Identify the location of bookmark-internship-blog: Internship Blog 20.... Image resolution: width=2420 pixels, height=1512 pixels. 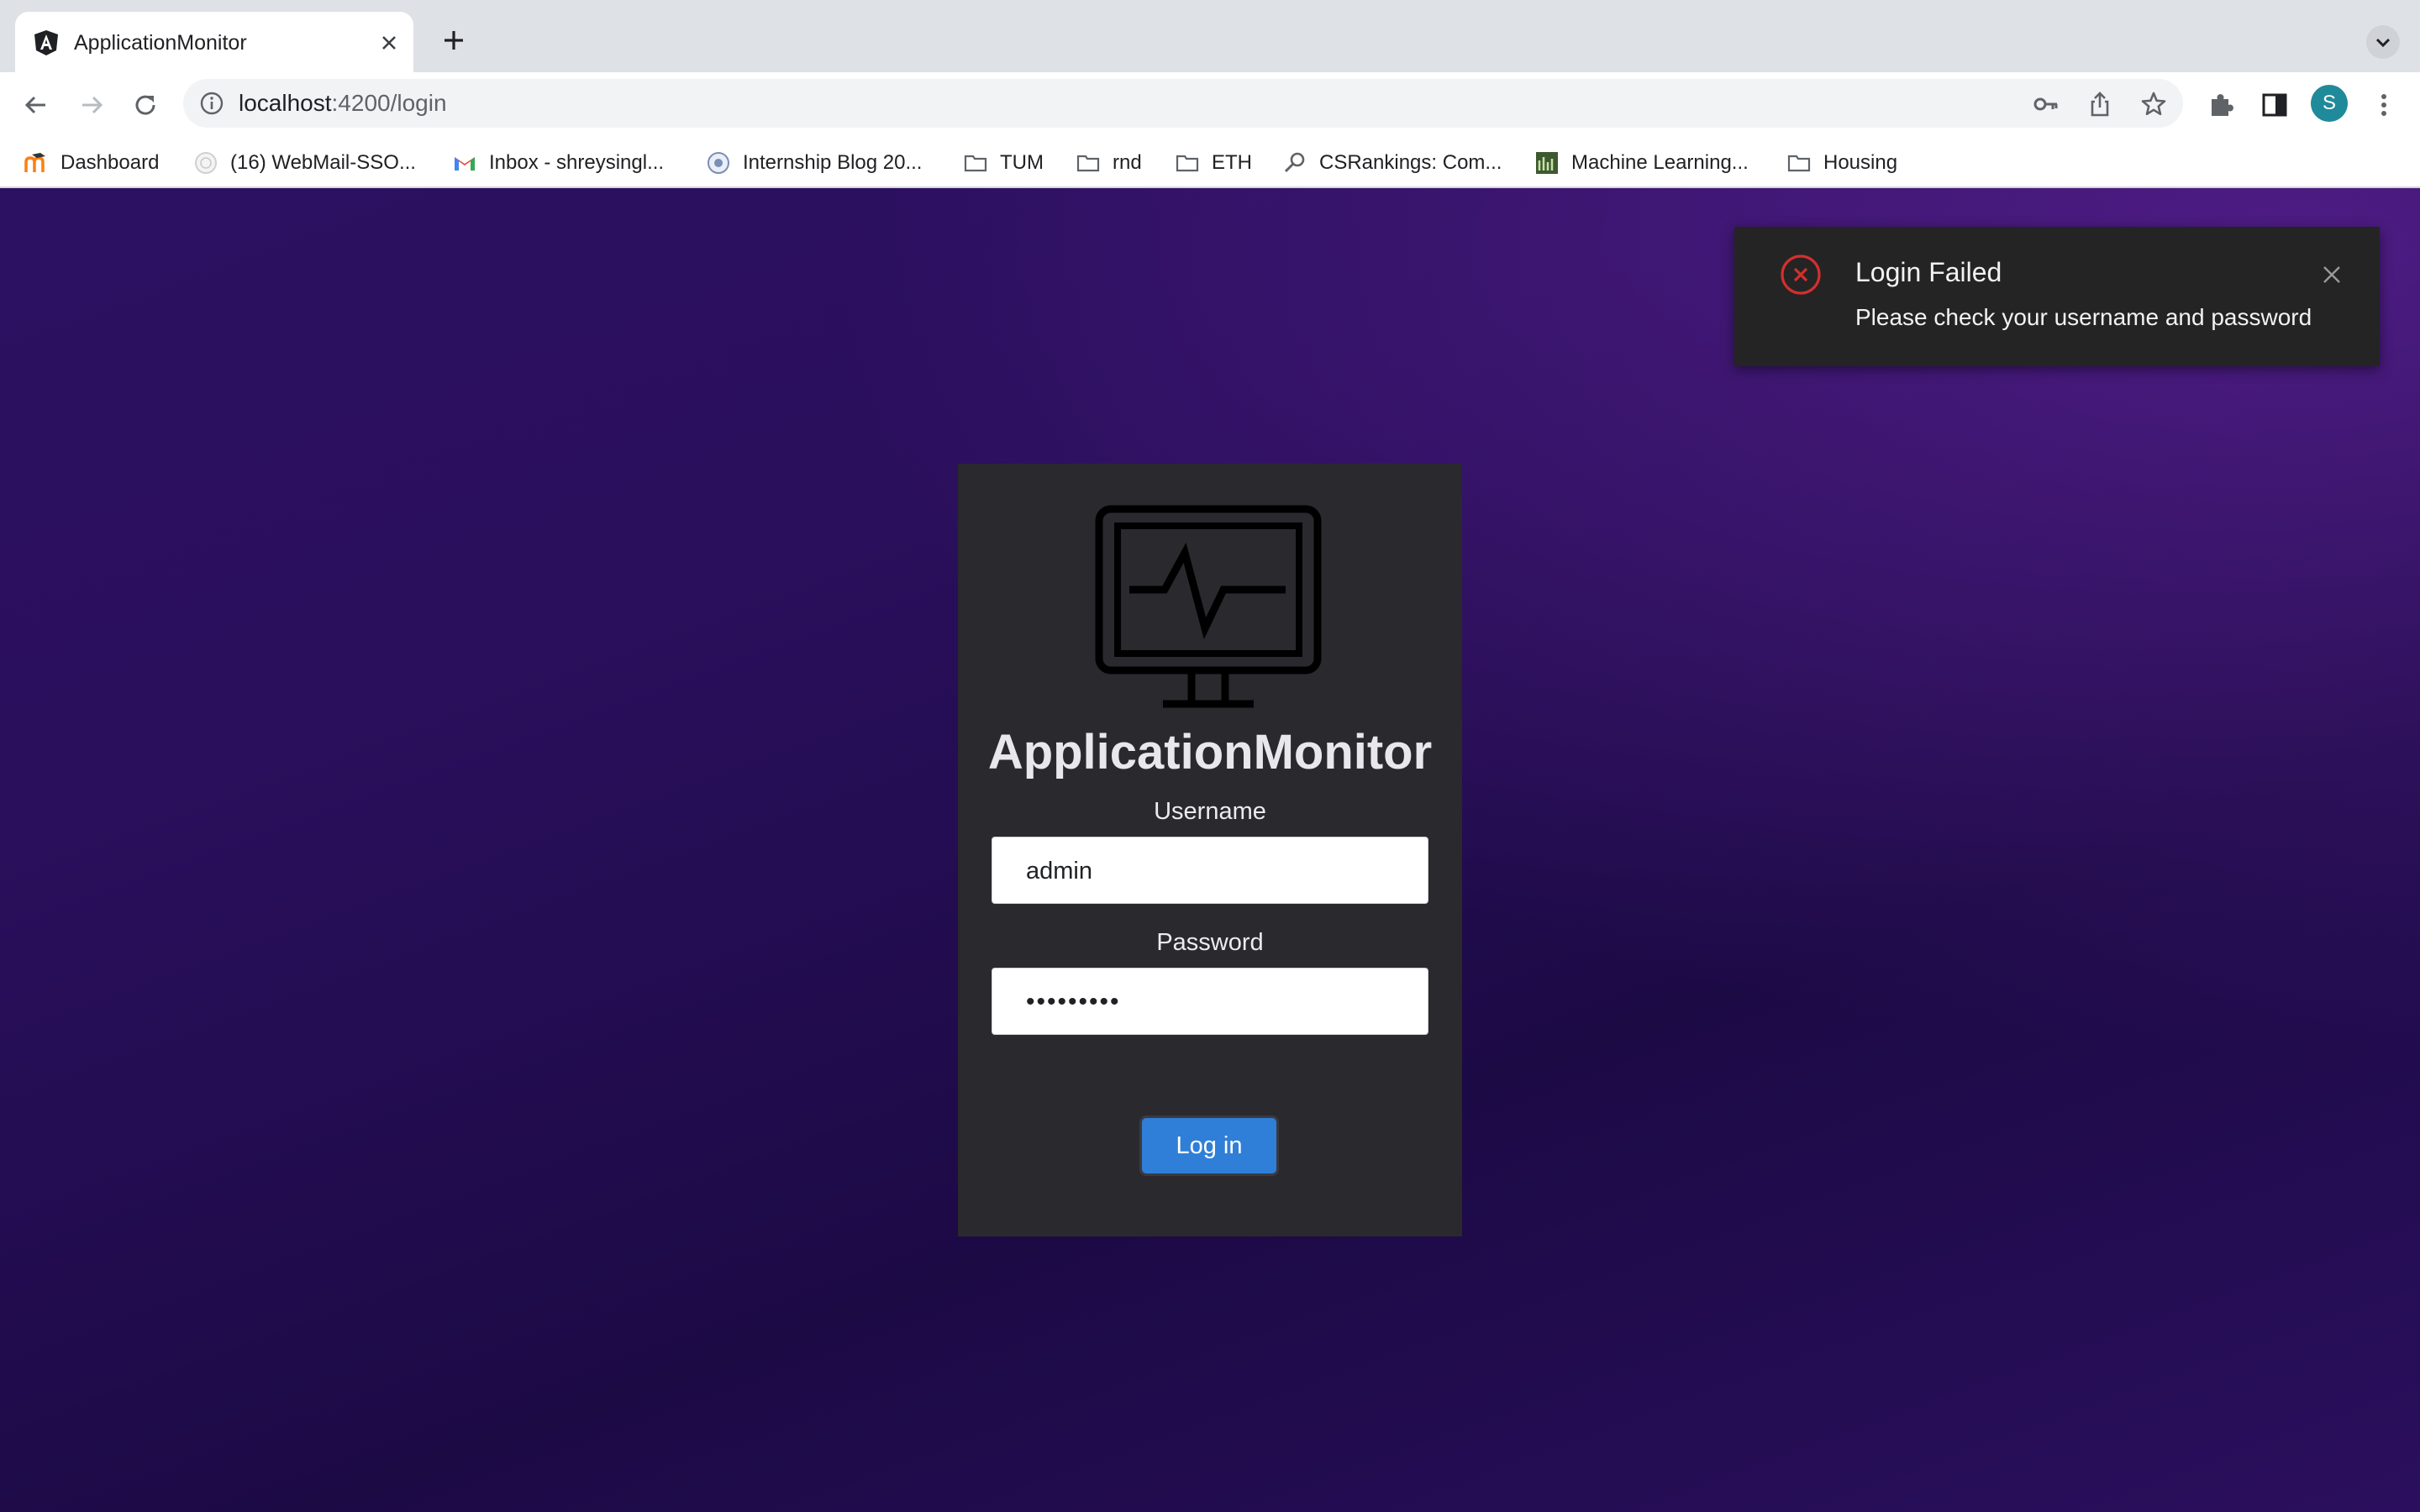
(814, 162).